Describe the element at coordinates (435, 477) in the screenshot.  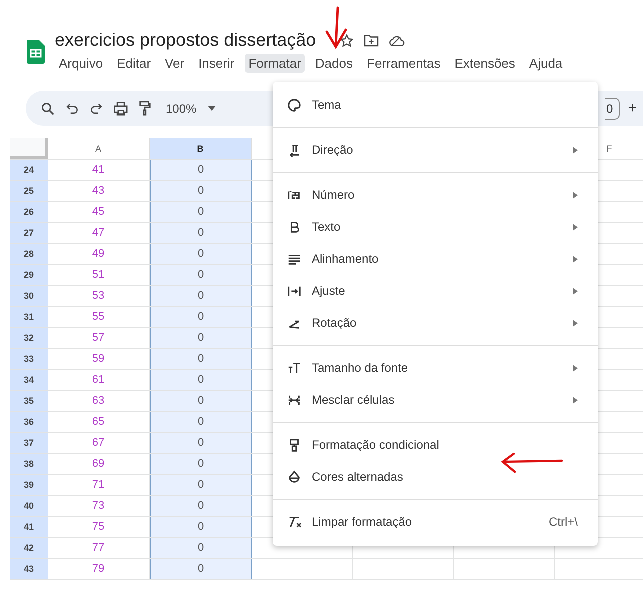
I see `menu-option: Cores alternadas` at that location.